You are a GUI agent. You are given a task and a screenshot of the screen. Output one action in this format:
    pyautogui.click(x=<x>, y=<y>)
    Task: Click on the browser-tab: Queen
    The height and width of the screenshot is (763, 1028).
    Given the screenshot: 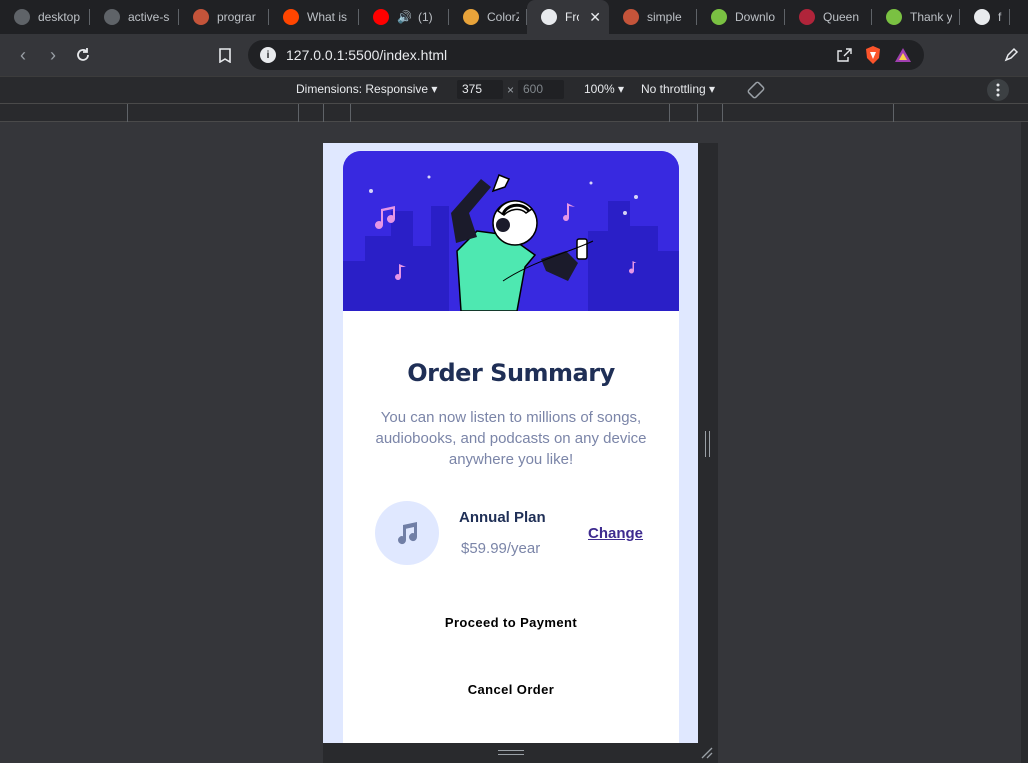 What is the action you would take?
    pyautogui.click(x=828, y=17)
    